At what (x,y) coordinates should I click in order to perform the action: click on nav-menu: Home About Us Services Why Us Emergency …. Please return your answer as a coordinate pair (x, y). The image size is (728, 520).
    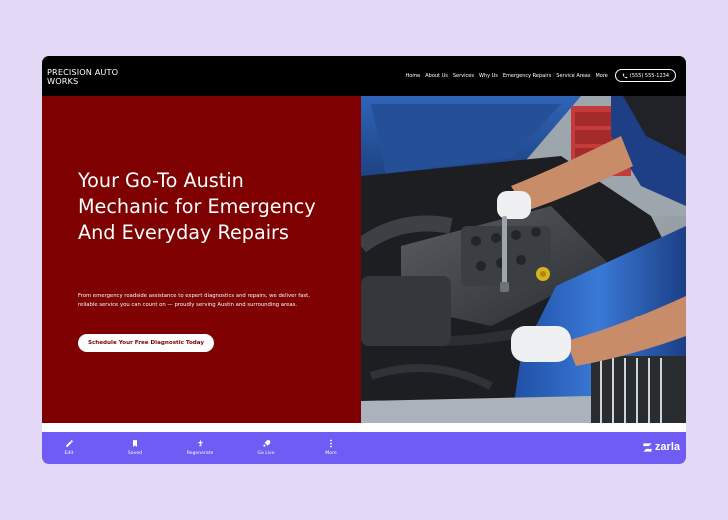
    Looking at the image, I should click on (538, 75).